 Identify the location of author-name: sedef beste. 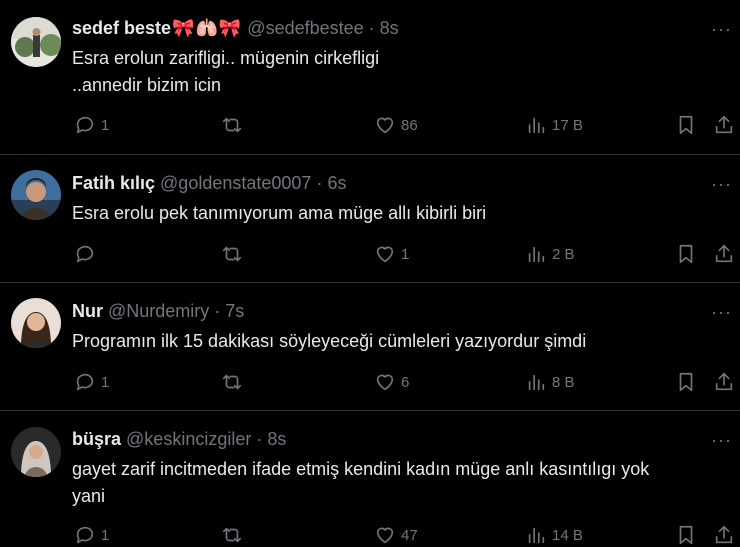
(121, 28).